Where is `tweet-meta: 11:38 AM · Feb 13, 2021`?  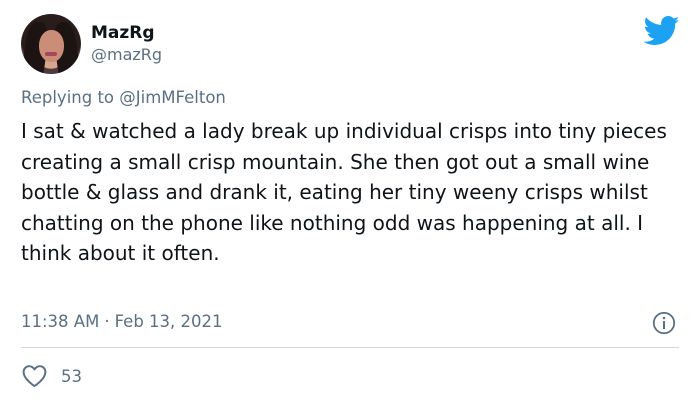
tweet-meta: 11:38 AM · Feb 13, 2021 is located at coordinates (122, 321).